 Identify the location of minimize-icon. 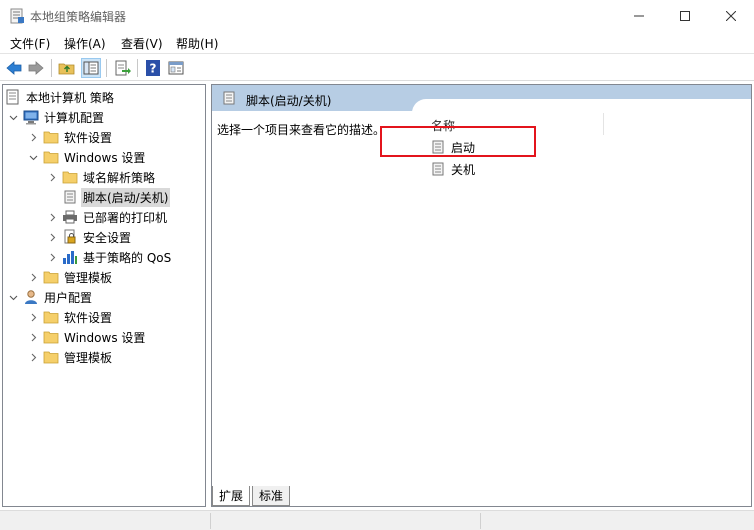
(639, 15).